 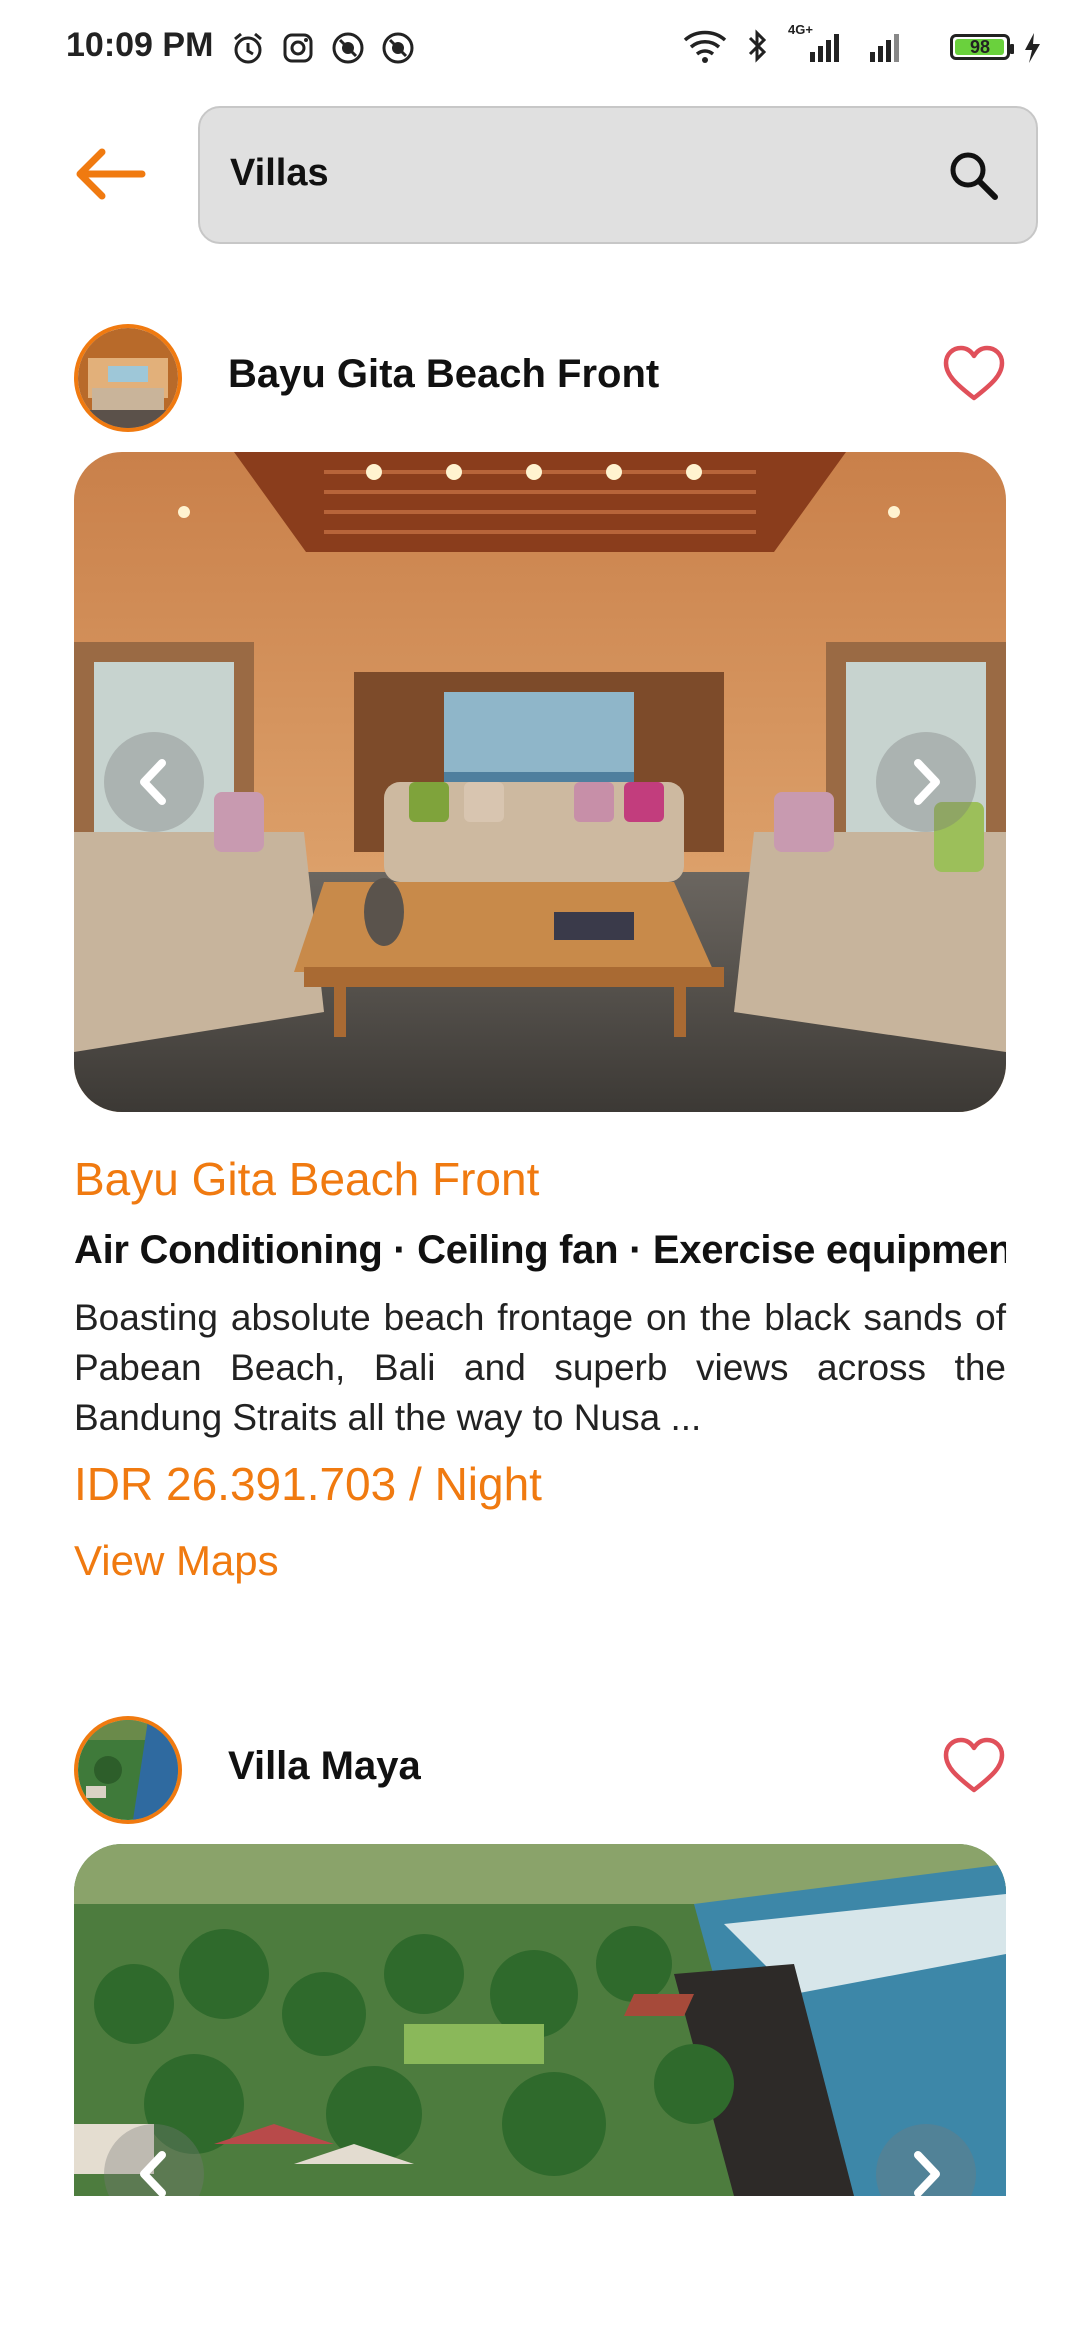 What do you see at coordinates (540, 1179) in the screenshot?
I see `listing-title: Bayu Gita Beach Front` at bounding box center [540, 1179].